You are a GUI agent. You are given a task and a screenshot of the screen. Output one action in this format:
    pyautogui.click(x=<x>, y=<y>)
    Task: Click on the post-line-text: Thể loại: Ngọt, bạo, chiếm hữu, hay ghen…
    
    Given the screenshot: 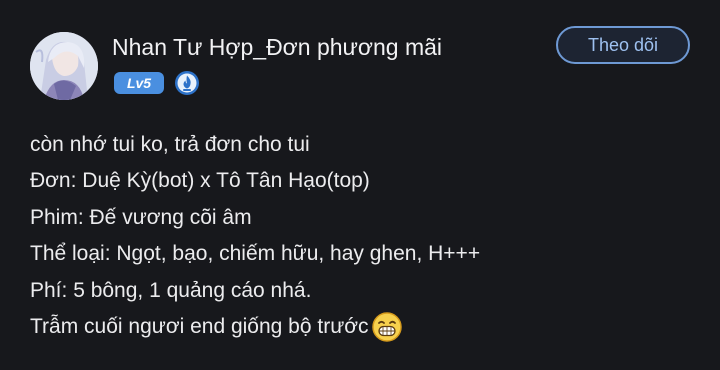 What is the action you would take?
    pyautogui.click(x=255, y=254)
    